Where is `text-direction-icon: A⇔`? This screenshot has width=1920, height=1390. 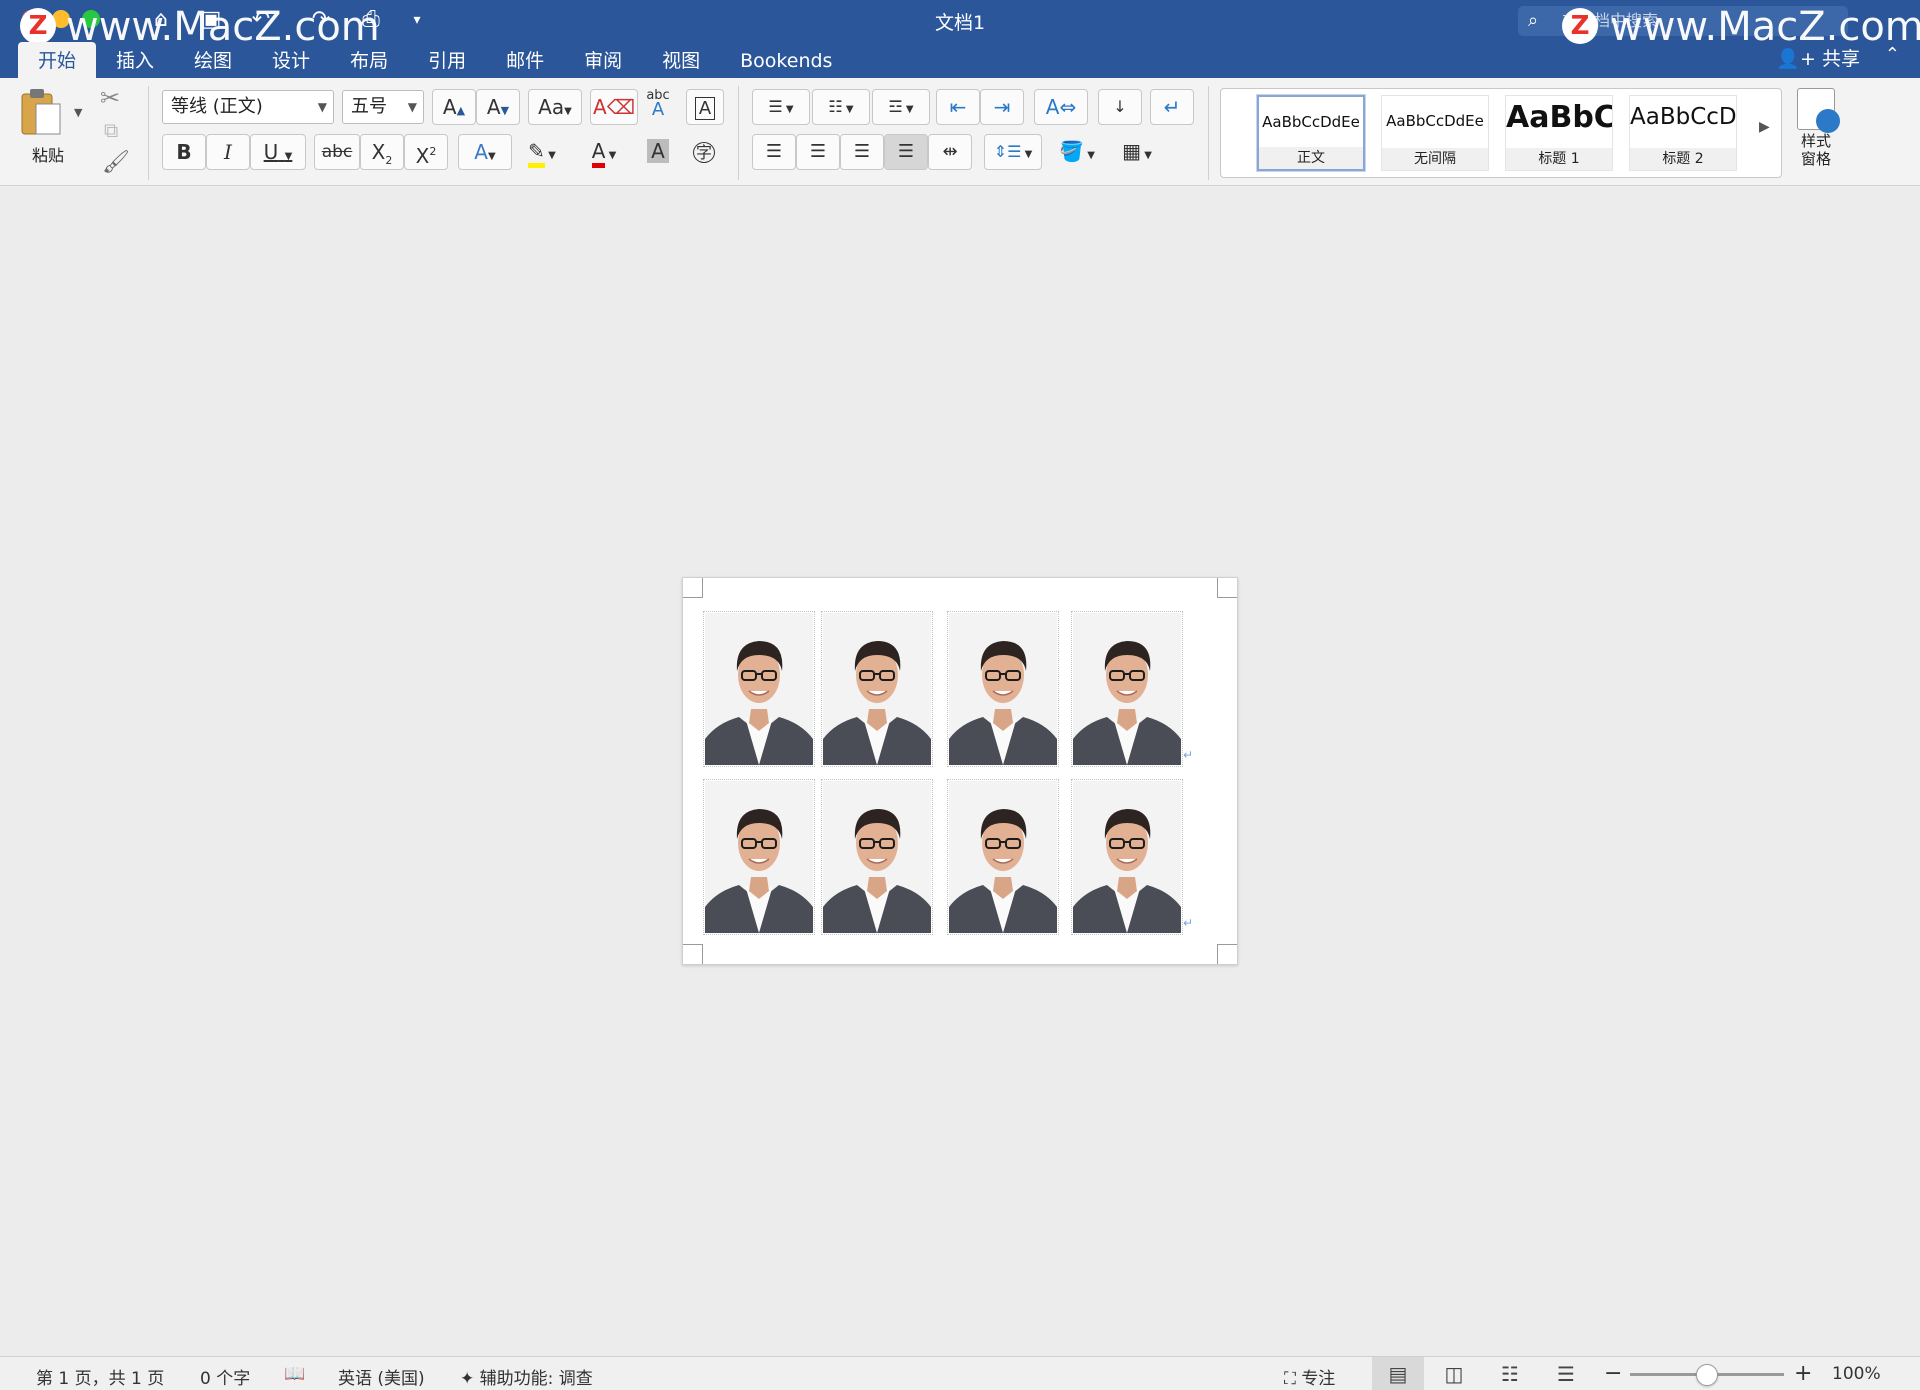
text-direction-icon: A⇔ is located at coordinates (1061, 107).